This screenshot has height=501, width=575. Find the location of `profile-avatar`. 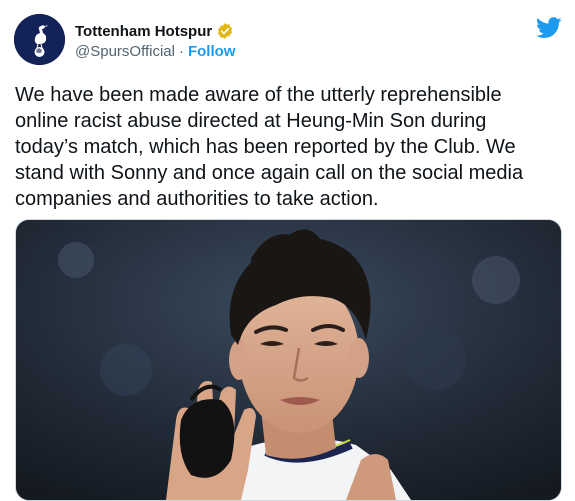

profile-avatar is located at coordinates (39, 39).